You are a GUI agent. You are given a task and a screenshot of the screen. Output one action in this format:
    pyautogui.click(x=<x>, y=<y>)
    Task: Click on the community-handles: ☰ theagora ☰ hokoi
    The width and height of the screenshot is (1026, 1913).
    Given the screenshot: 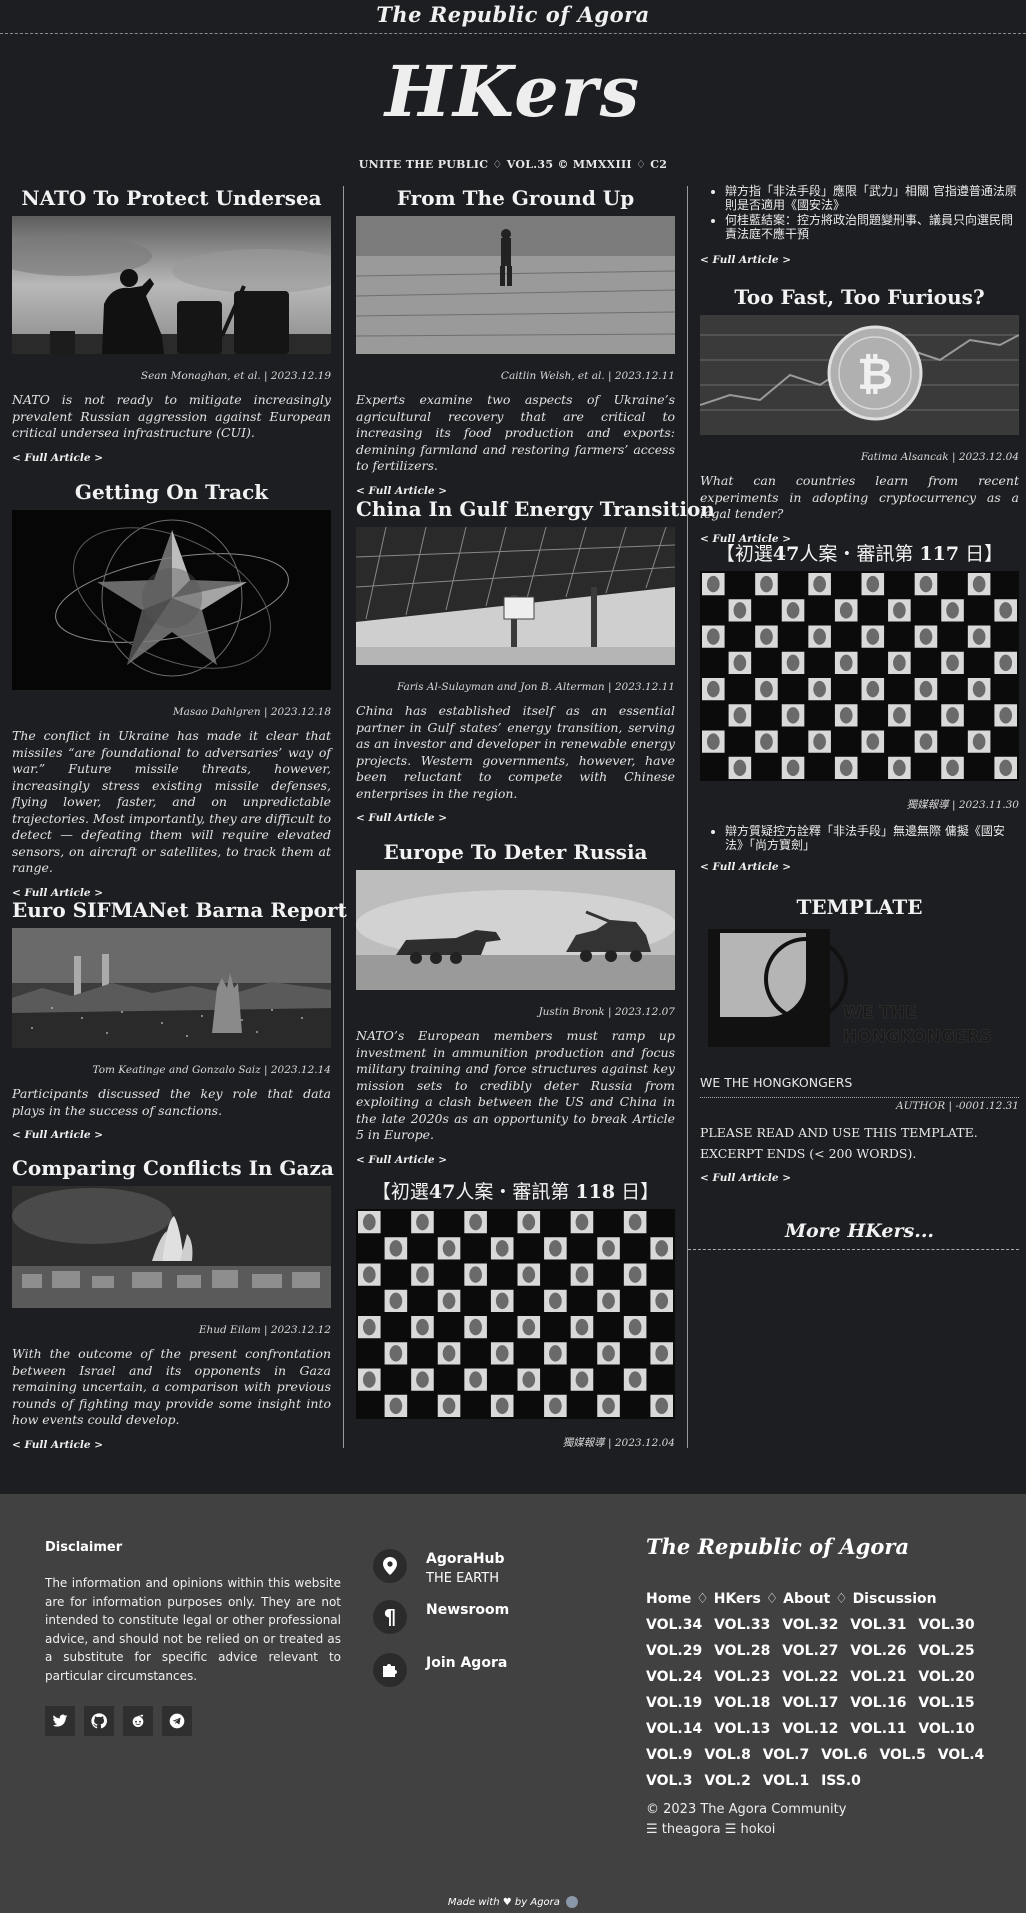 What is the action you would take?
    pyautogui.click(x=746, y=1830)
    